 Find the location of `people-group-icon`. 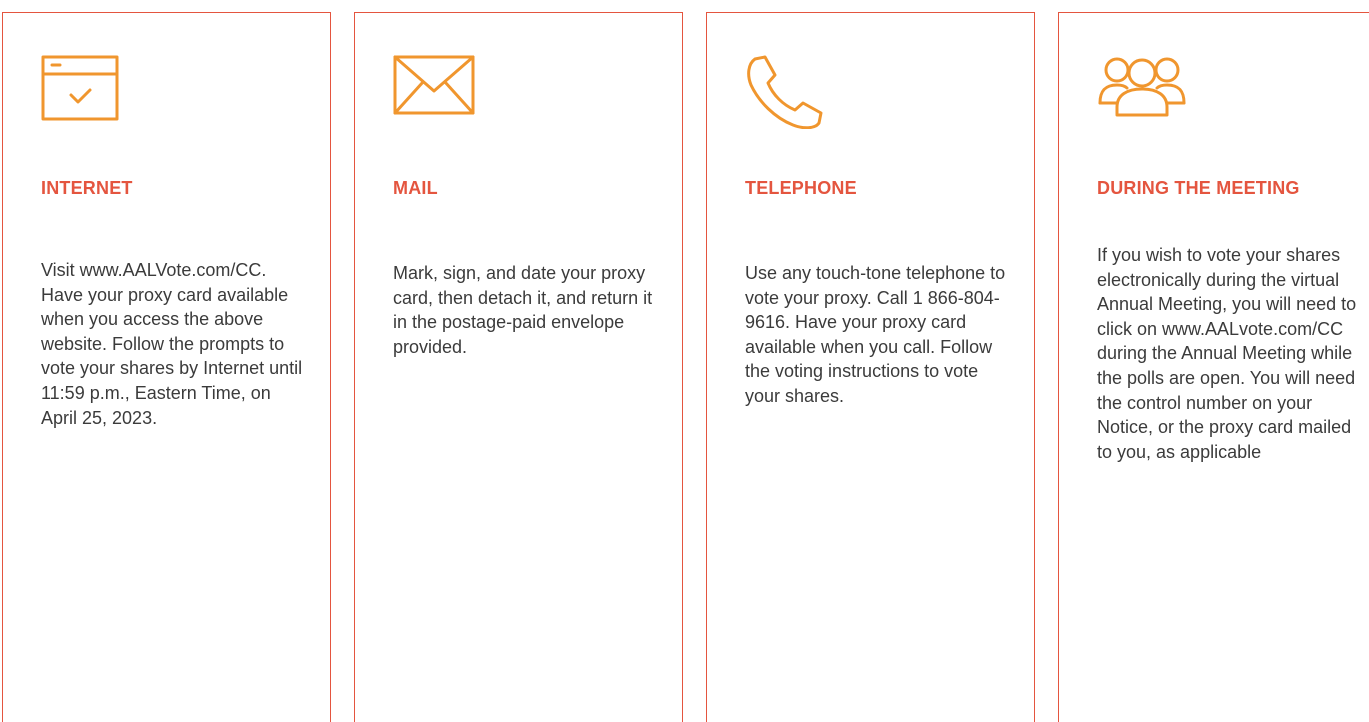

people-group-icon is located at coordinates (1142, 86).